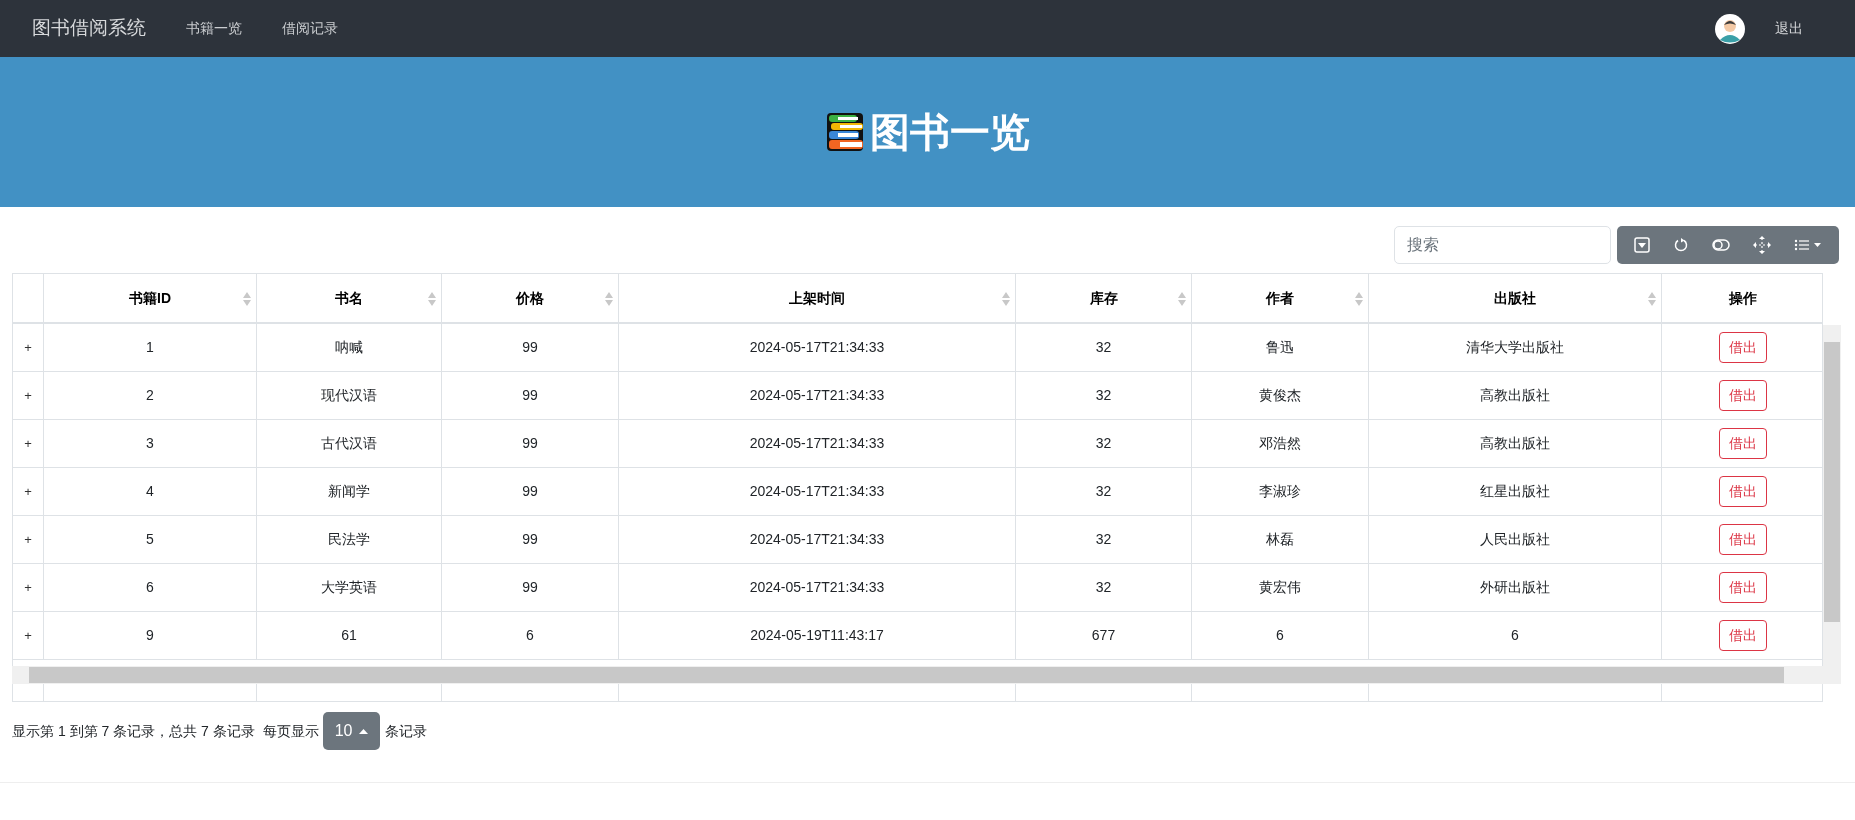 This screenshot has width=1855, height=820. What do you see at coordinates (530, 298) in the screenshot?
I see `column-header: 价格` at bounding box center [530, 298].